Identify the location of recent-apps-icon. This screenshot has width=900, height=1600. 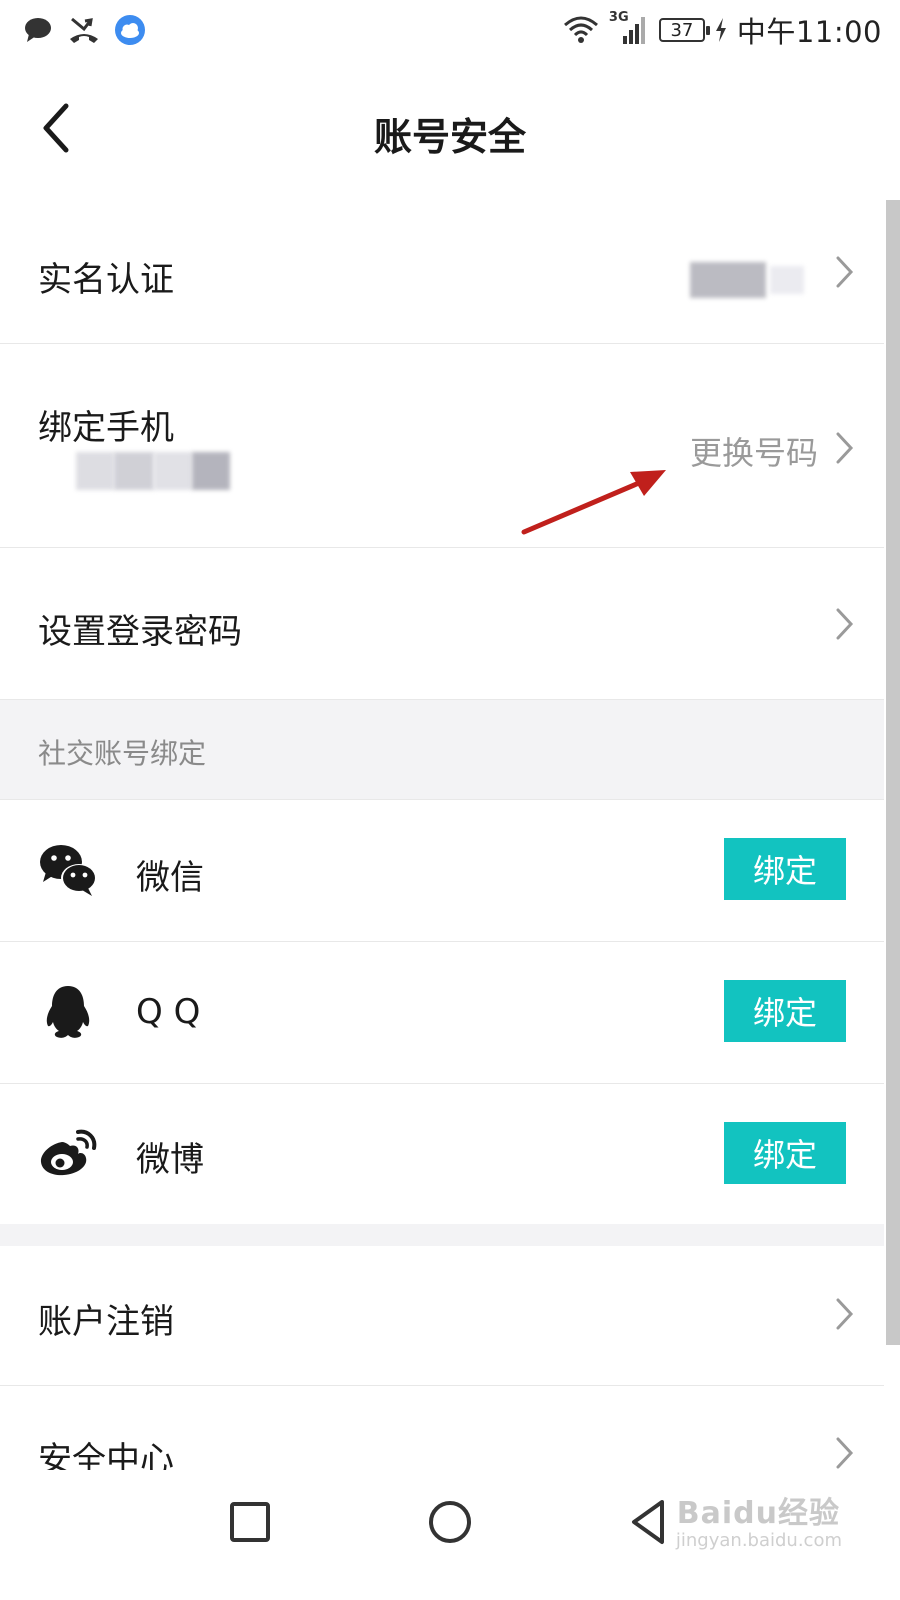
(250, 1522).